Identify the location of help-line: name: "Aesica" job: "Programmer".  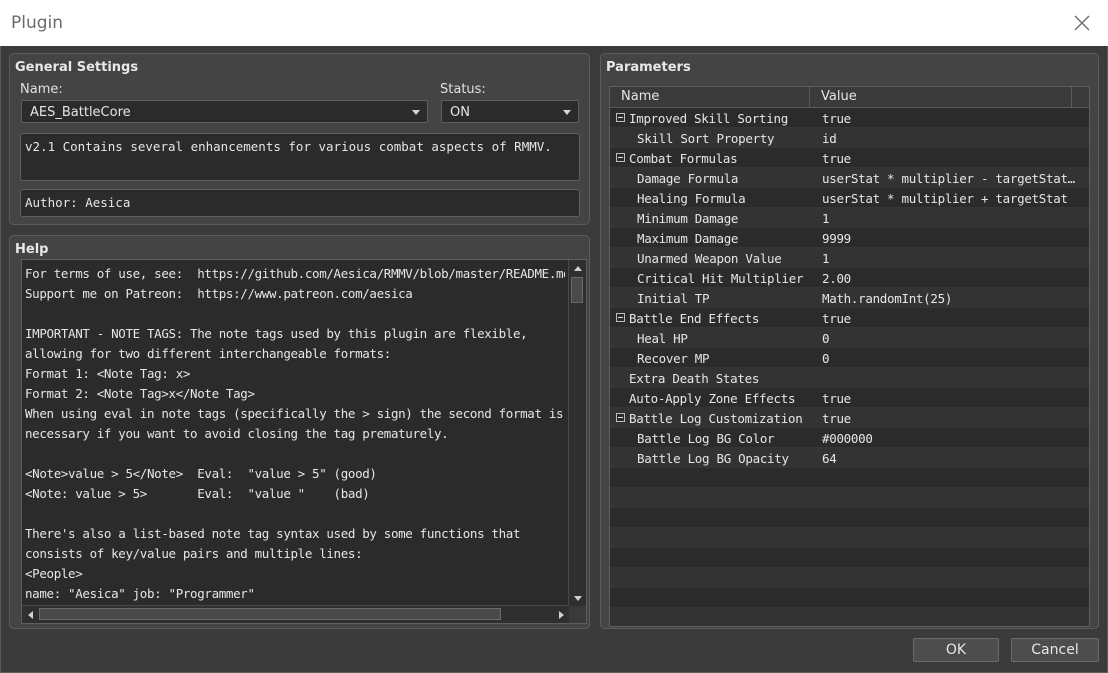
(140, 593).